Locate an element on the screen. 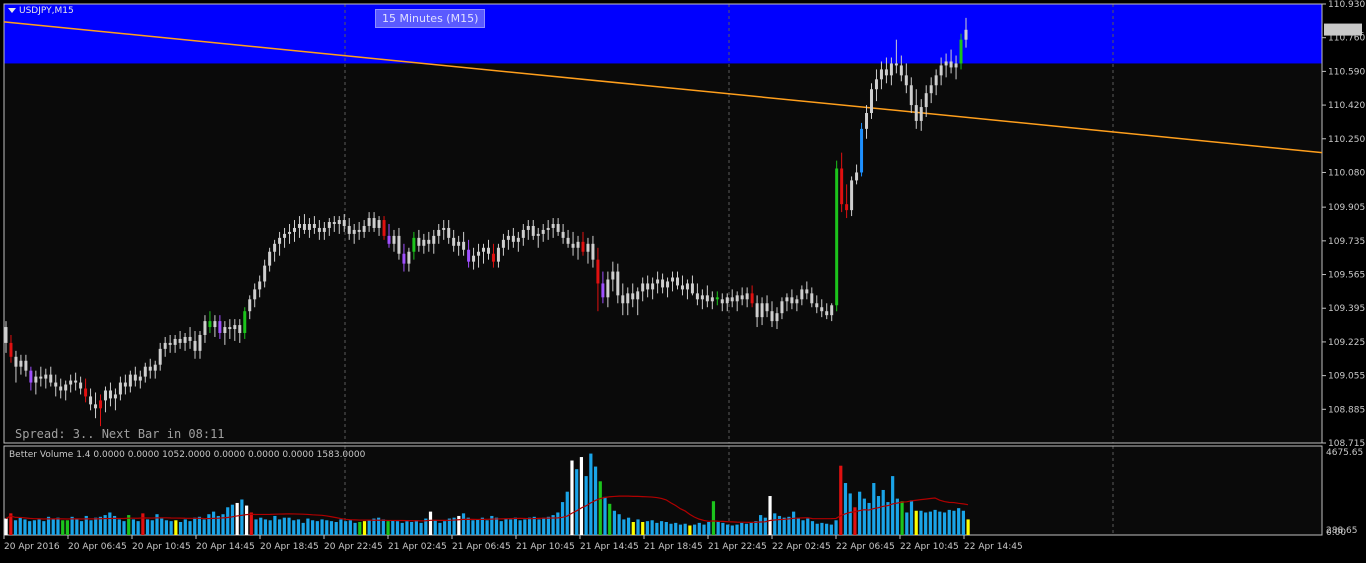 This screenshot has height=563, width=1366. price-tick-label: 109.735 is located at coordinates (1346, 242).